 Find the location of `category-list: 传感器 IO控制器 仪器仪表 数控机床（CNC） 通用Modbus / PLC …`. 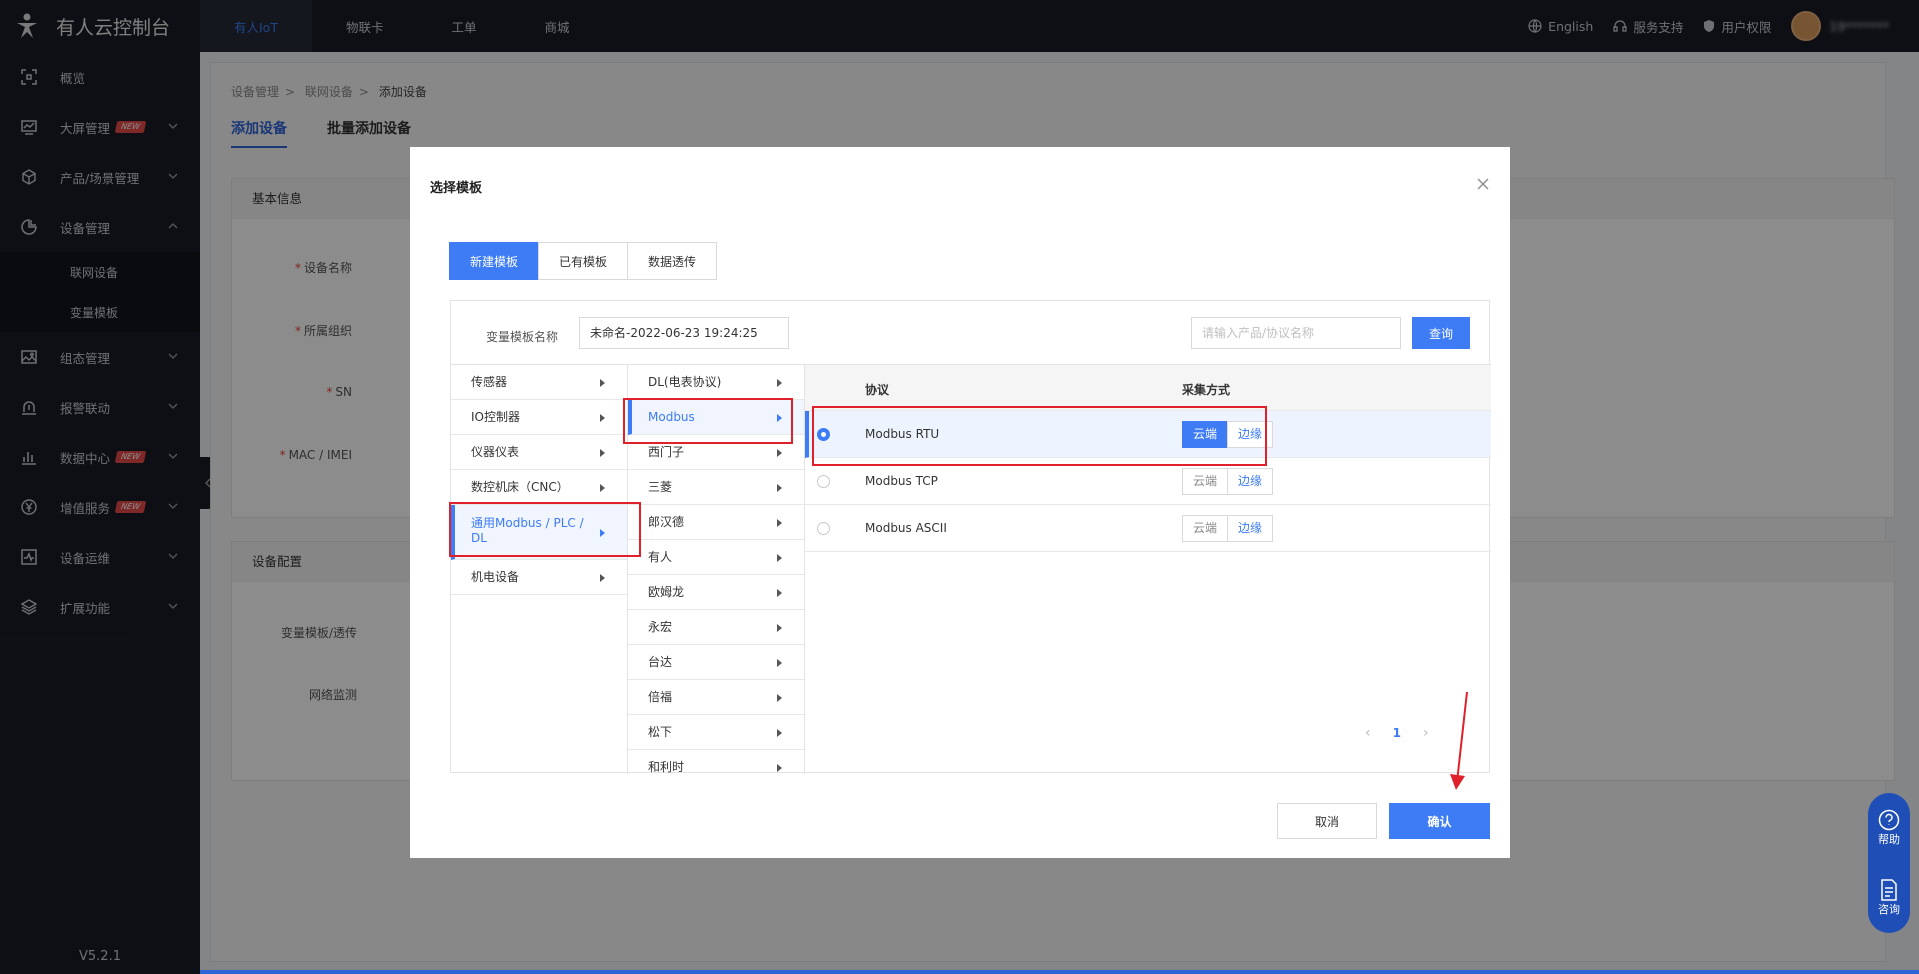

category-list: 传感器 IO控制器 仪器仪表 数控机床（CNC） 通用Modbus / PLC … is located at coordinates (539, 569).